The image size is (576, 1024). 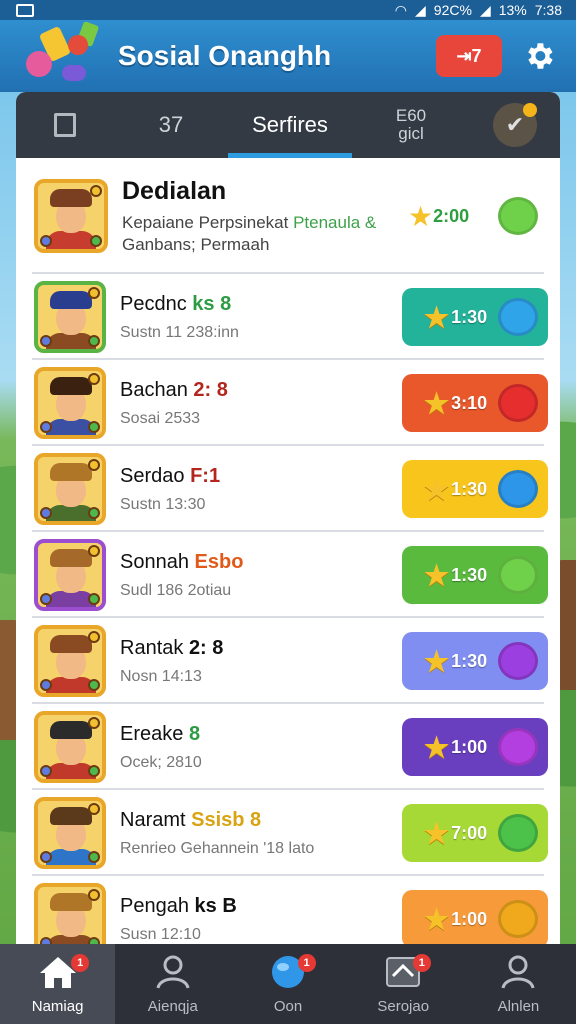 I want to click on player-subtitle: Sustn 13:30, so click(x=163, y=504).